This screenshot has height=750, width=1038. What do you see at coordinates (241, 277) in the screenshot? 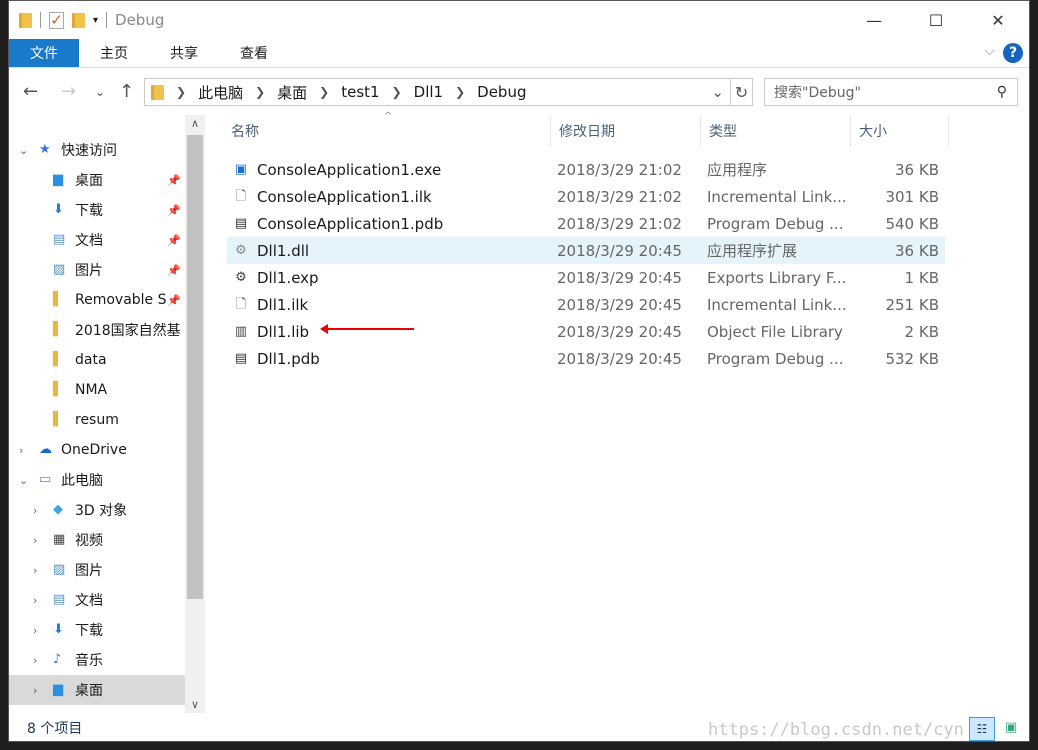
I see `exp-file-icon: ⚙` at bounding box center [241, 277].